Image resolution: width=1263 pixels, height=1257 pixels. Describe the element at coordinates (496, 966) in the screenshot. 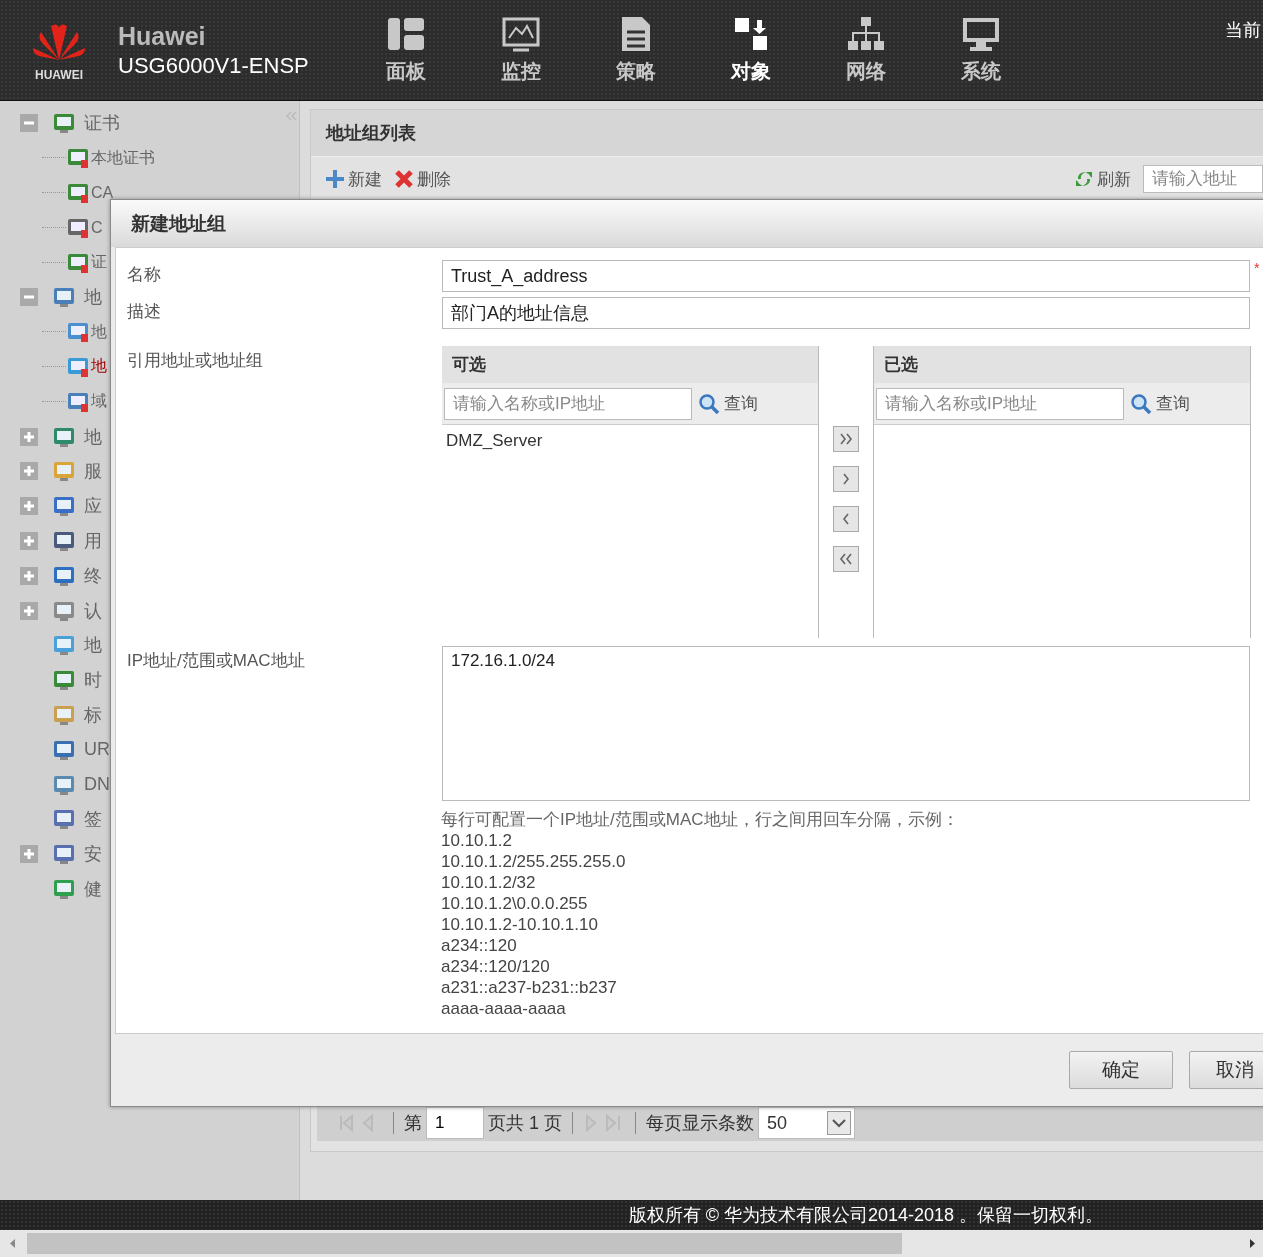

I see `example-text: a234::120/120` at that location.